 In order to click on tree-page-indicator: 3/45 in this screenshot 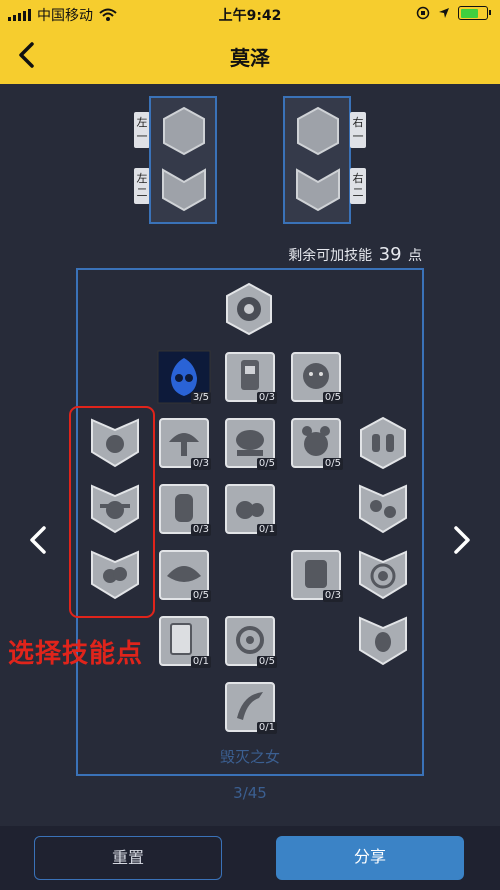, I will do `click(250, 793)`.